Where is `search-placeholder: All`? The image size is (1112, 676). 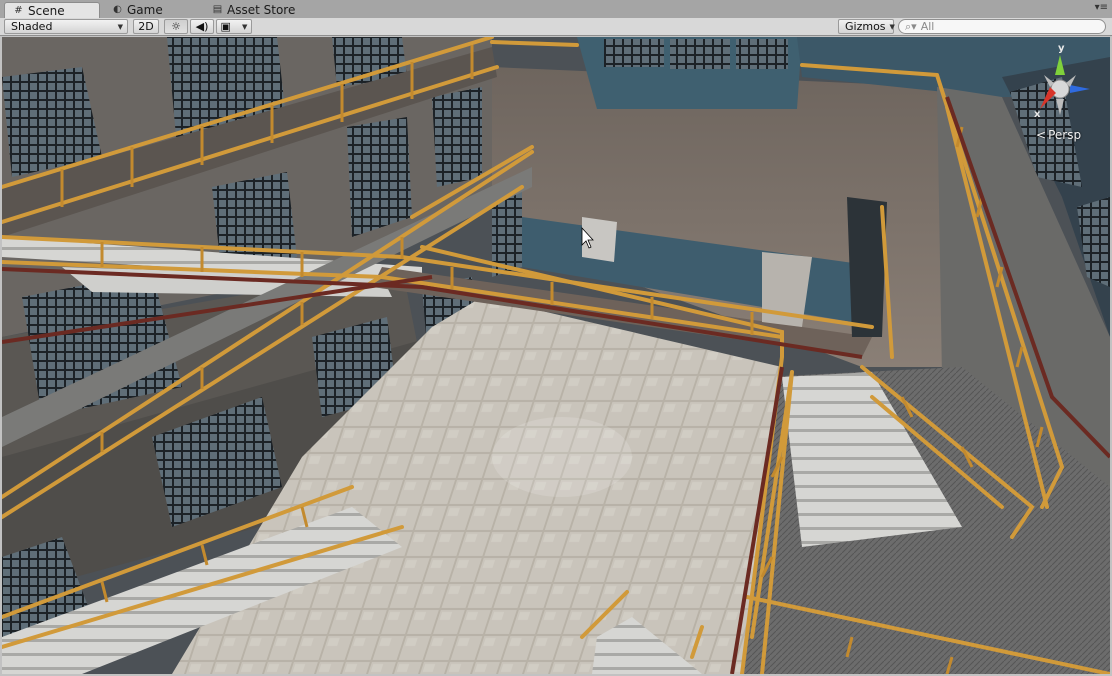 search-placeholder: All is located at coordinates (927, 26).